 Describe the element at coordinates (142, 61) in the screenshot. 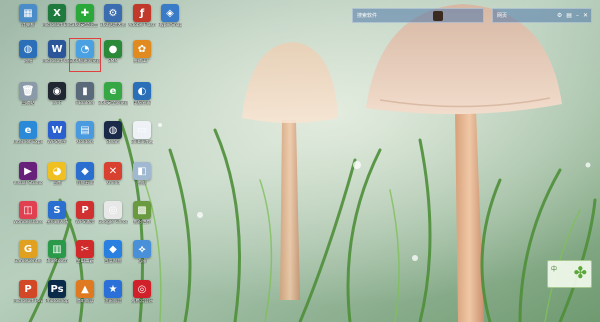

I see `desktop-icon-label: 格式工厂` at that location.